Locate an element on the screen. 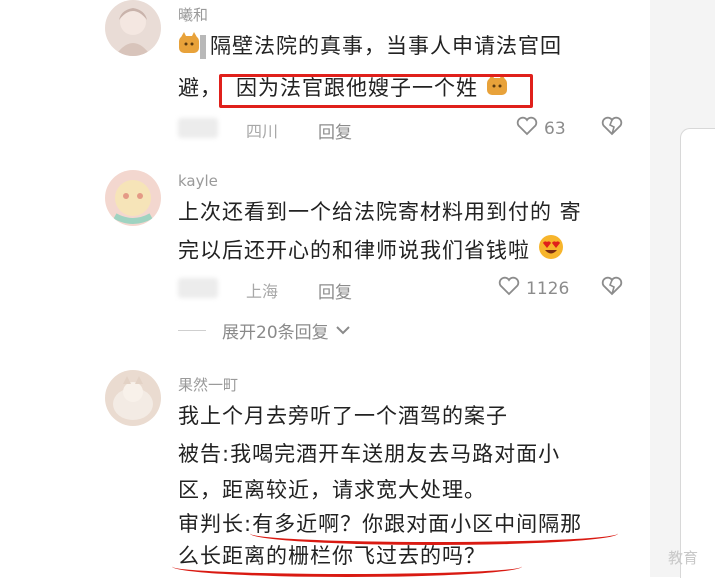  heart-eyes-emoji-icon is located at coordinates (551, 251).